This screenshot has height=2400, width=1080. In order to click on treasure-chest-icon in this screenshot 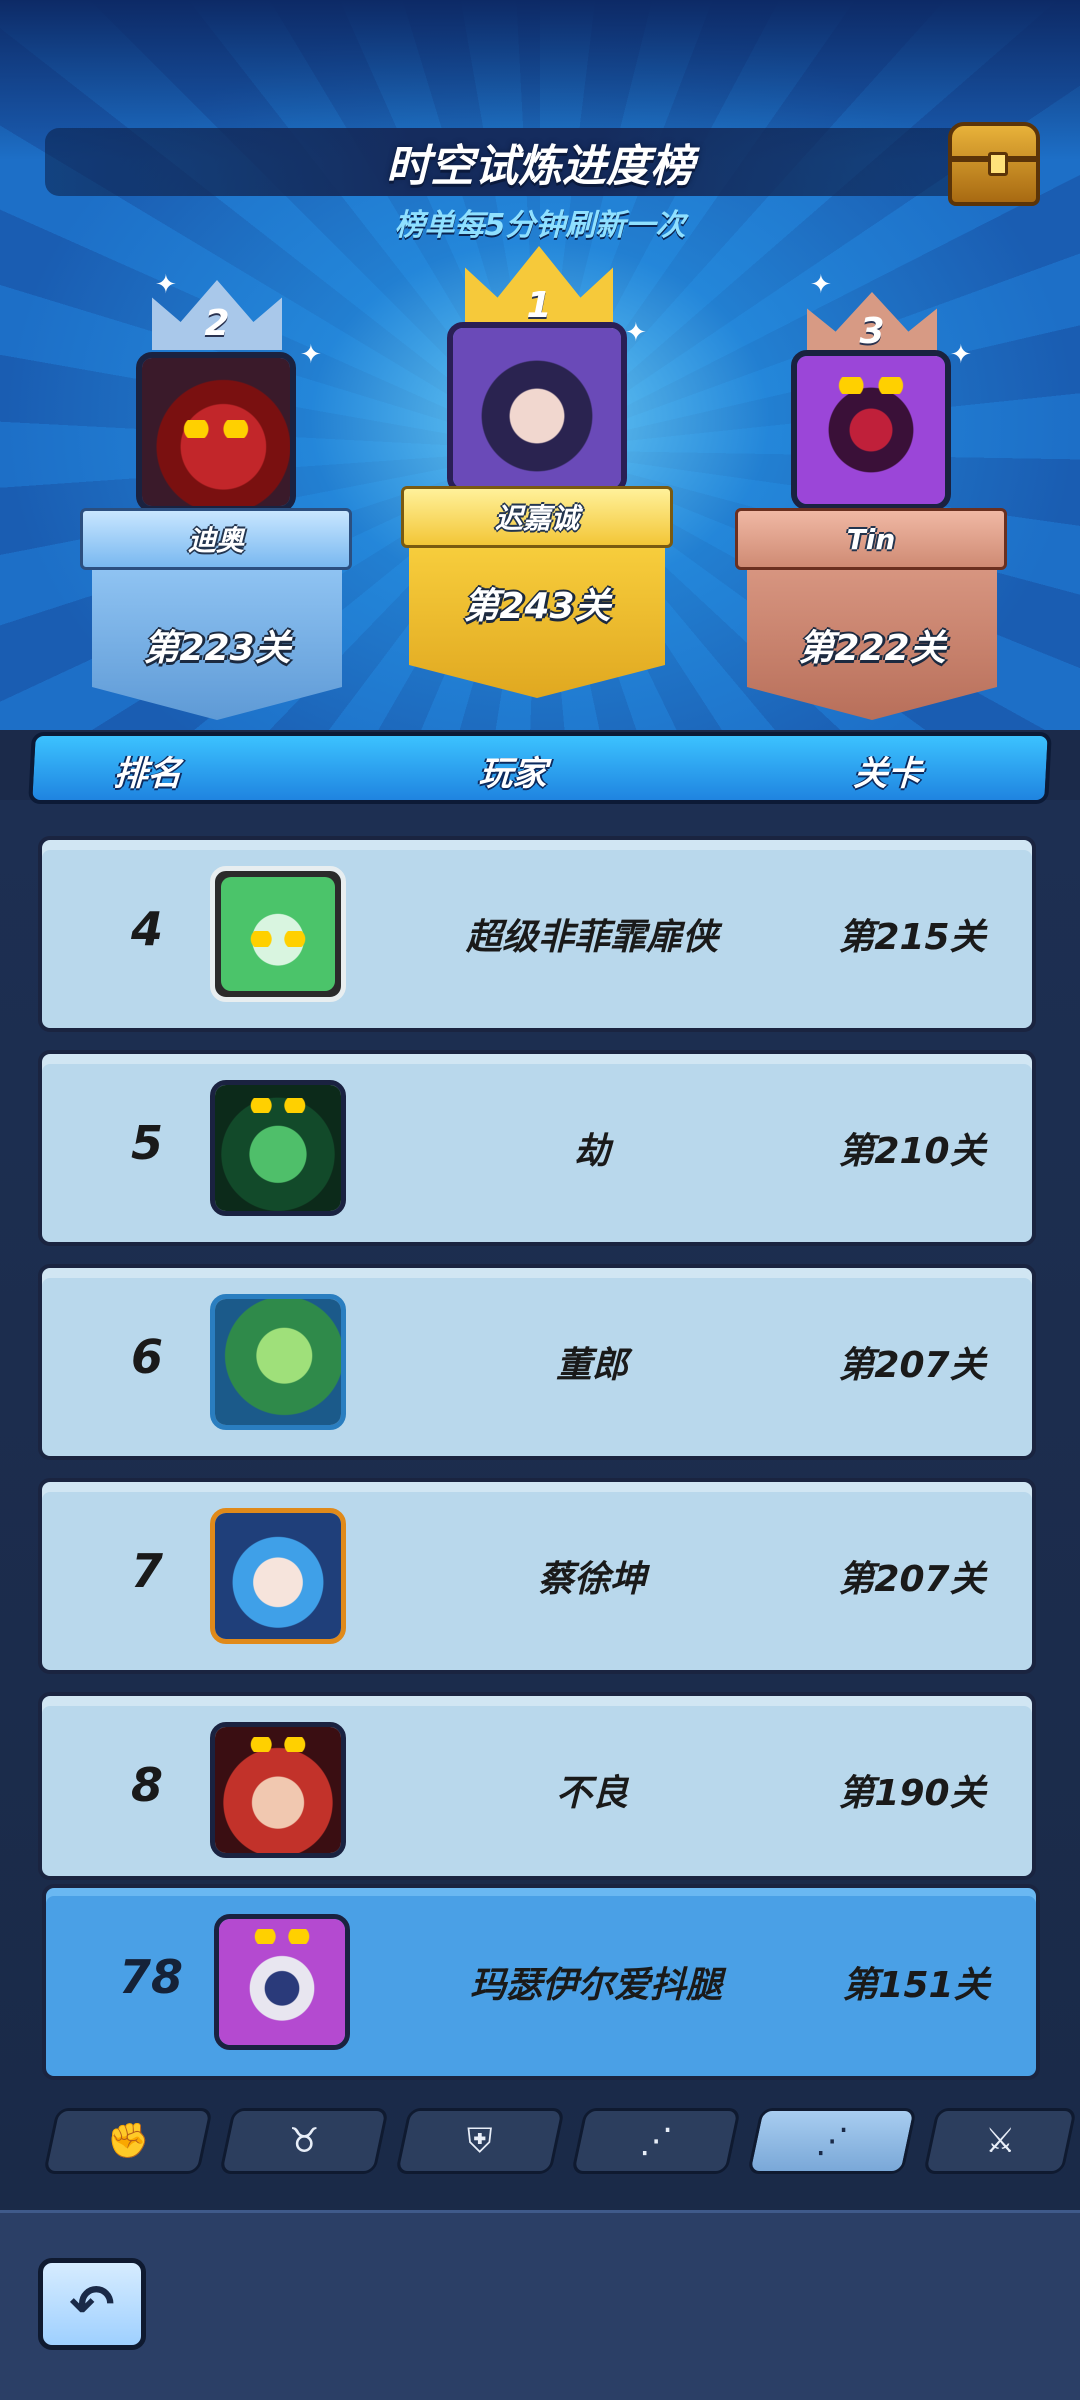, I will do `click(994, 164)`.